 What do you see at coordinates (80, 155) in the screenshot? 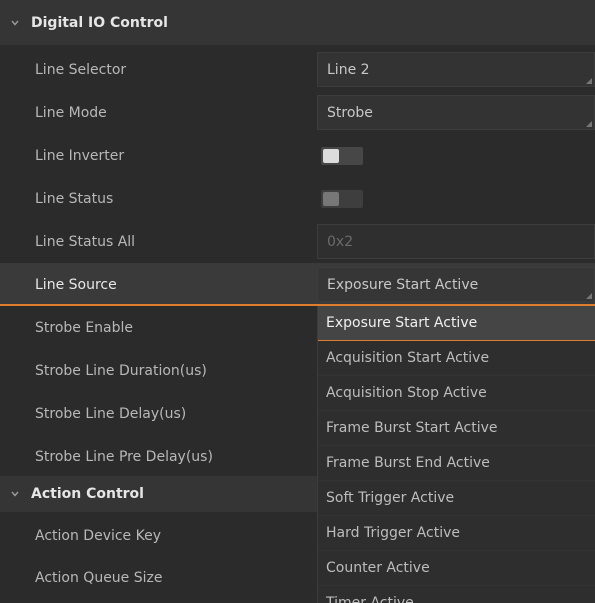
I see `line-inverter-label: Line Inverter` at bounding box center [80, 155].